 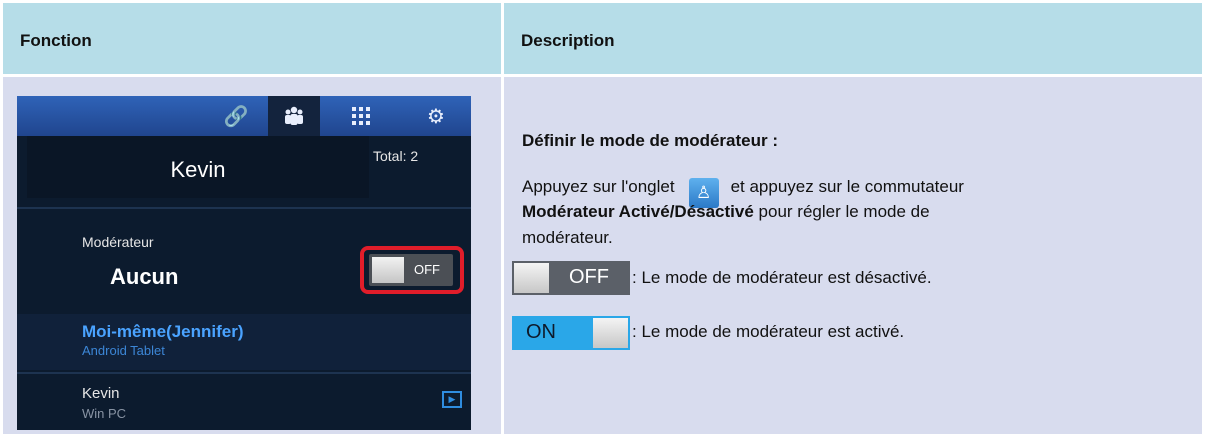 What do you see at coordinates (768, 331) in the screenshot?
I see `on-description: : Le mode de modérateur est activé.` at bounding box center [768, 331].